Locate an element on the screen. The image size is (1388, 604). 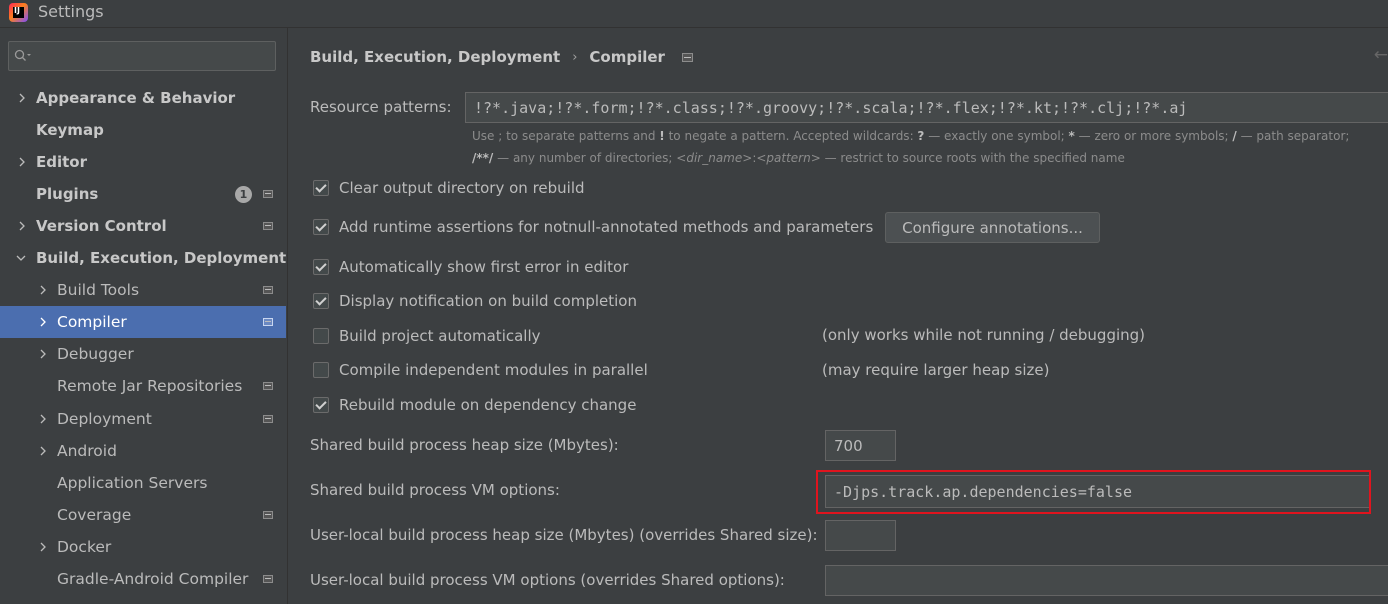
parallel-compile-checkbox is located at coordinates (321, 370).